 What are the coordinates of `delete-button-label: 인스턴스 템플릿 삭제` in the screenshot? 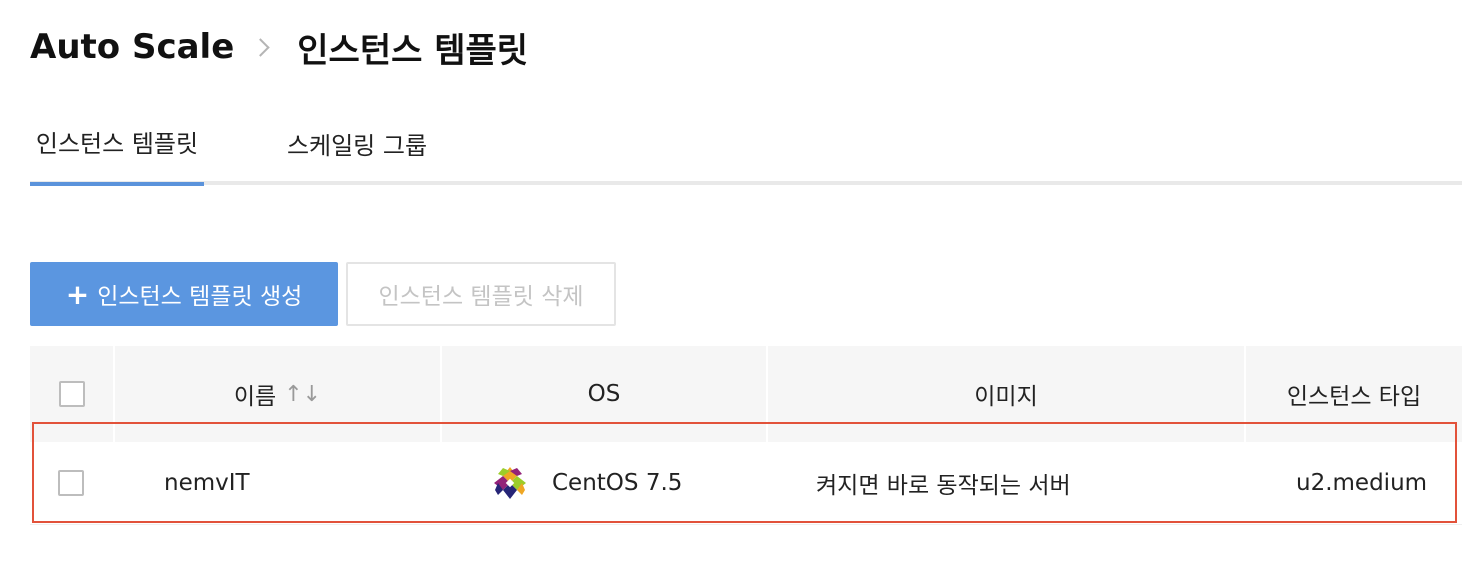 It's located at (481, 297).